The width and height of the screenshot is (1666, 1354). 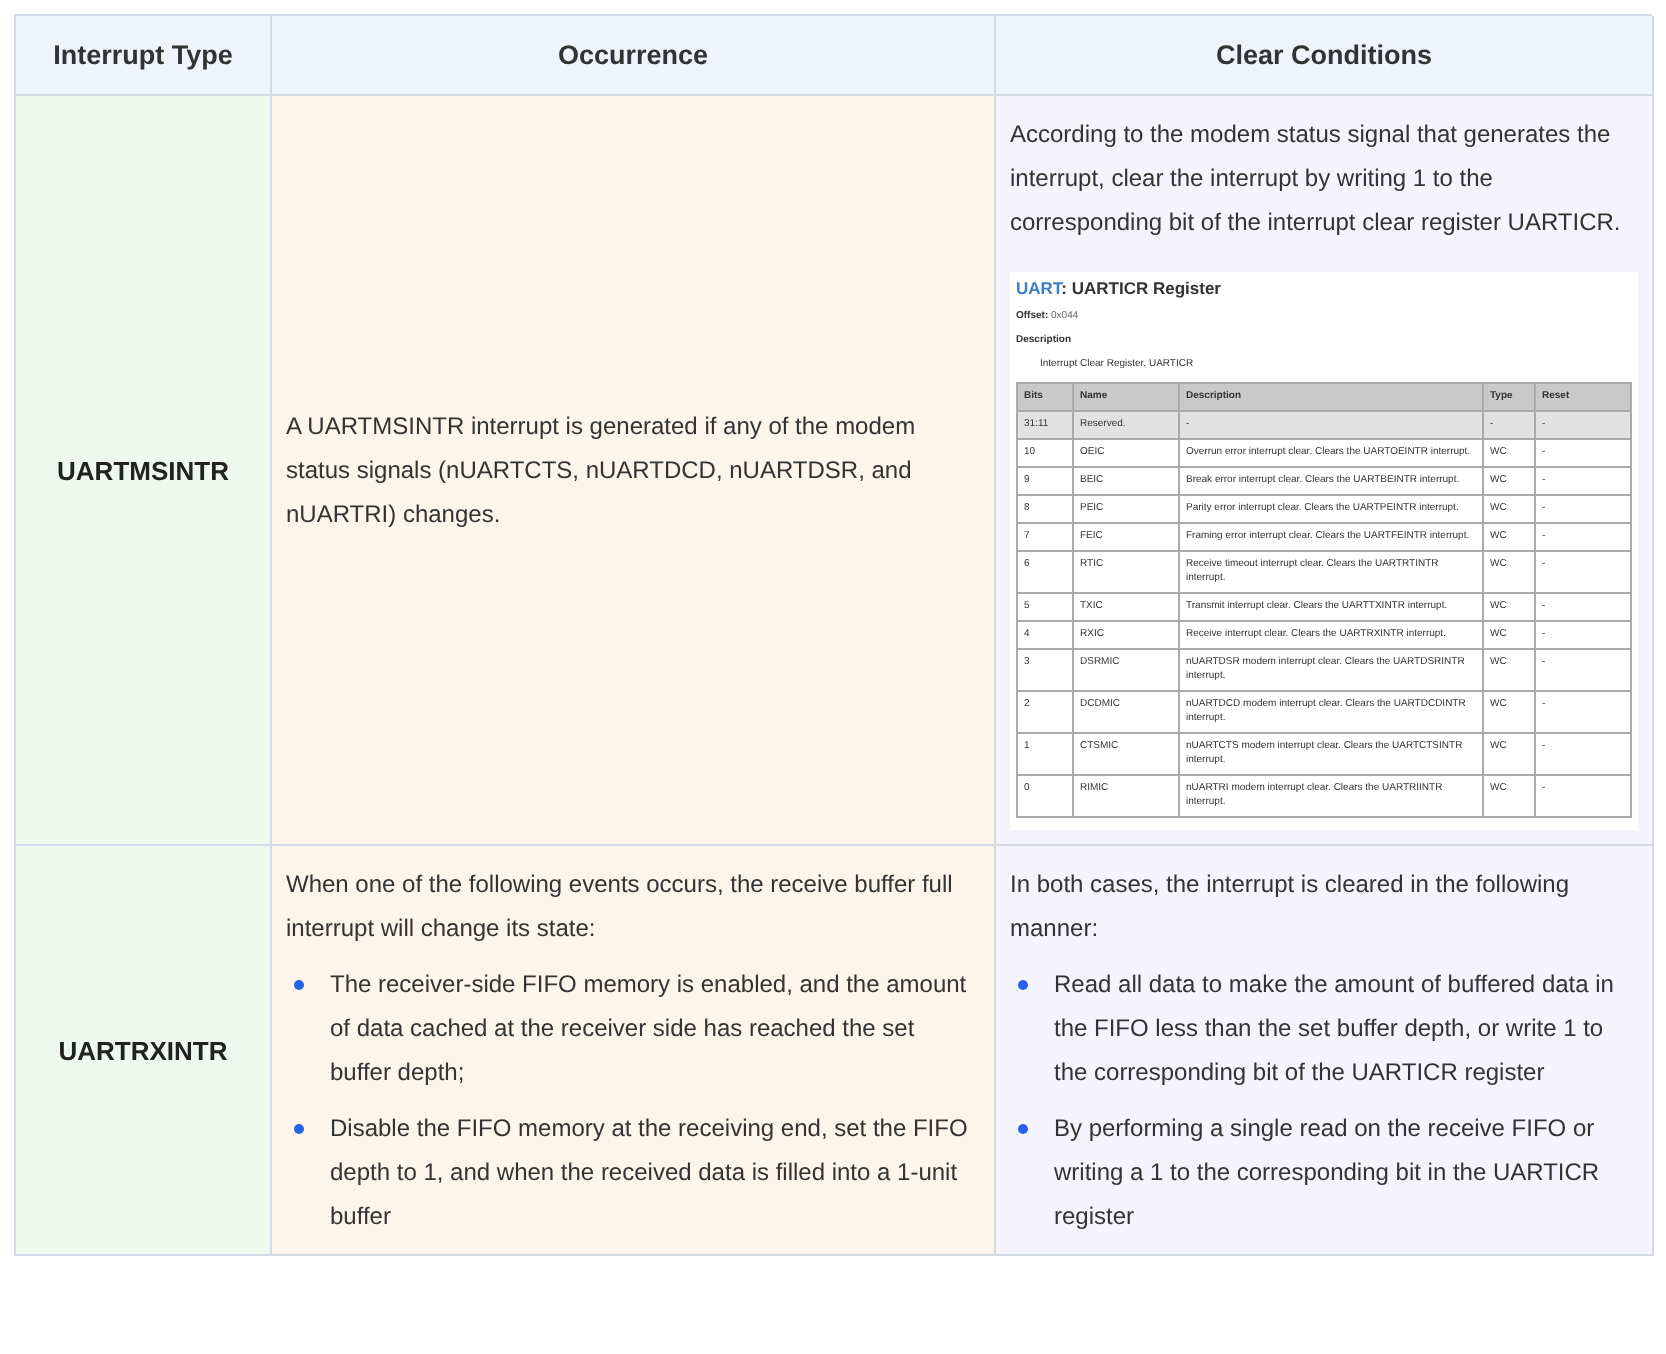 What do you see at coordinates (602, 471) in the screenshot?
I see `occurrence-text: A UARTMSINTR interrupt is generated if any of the modem status signals (nUARTCTS, nUARTDCD, nUARTDSR, and nUARTRI) changes.` at bounding box center [602, 471].